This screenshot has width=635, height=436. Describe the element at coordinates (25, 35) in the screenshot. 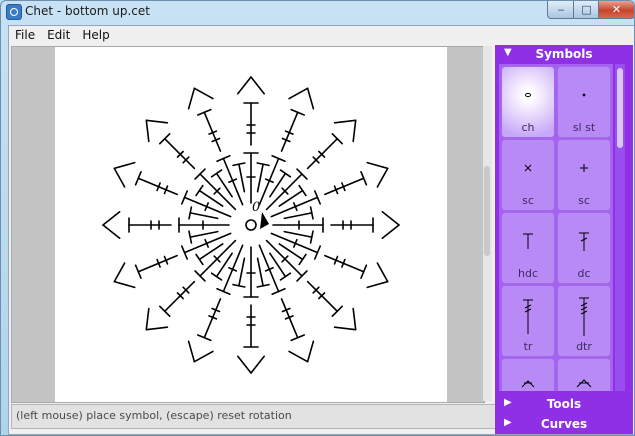

I see `menu-file: File` at that location.